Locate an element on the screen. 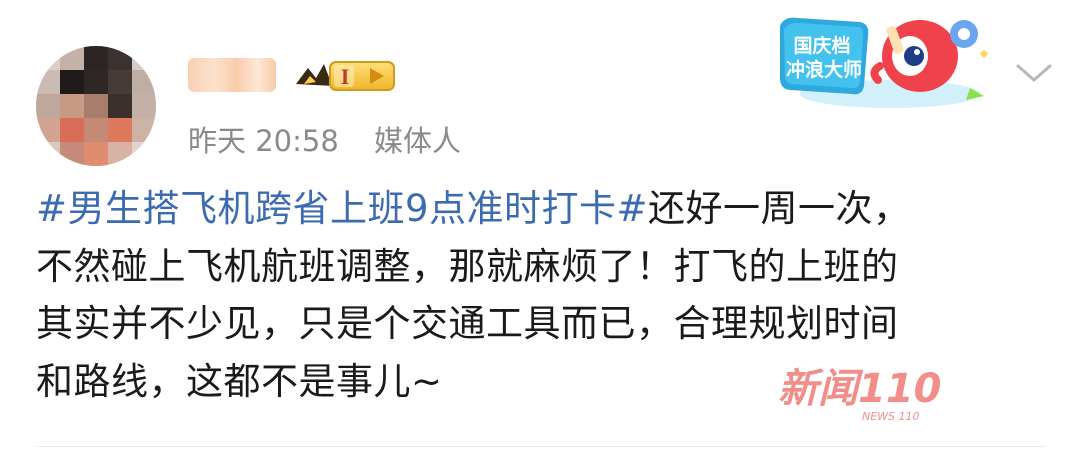  chevron-down-icon is located at coordinates (1034, 73).